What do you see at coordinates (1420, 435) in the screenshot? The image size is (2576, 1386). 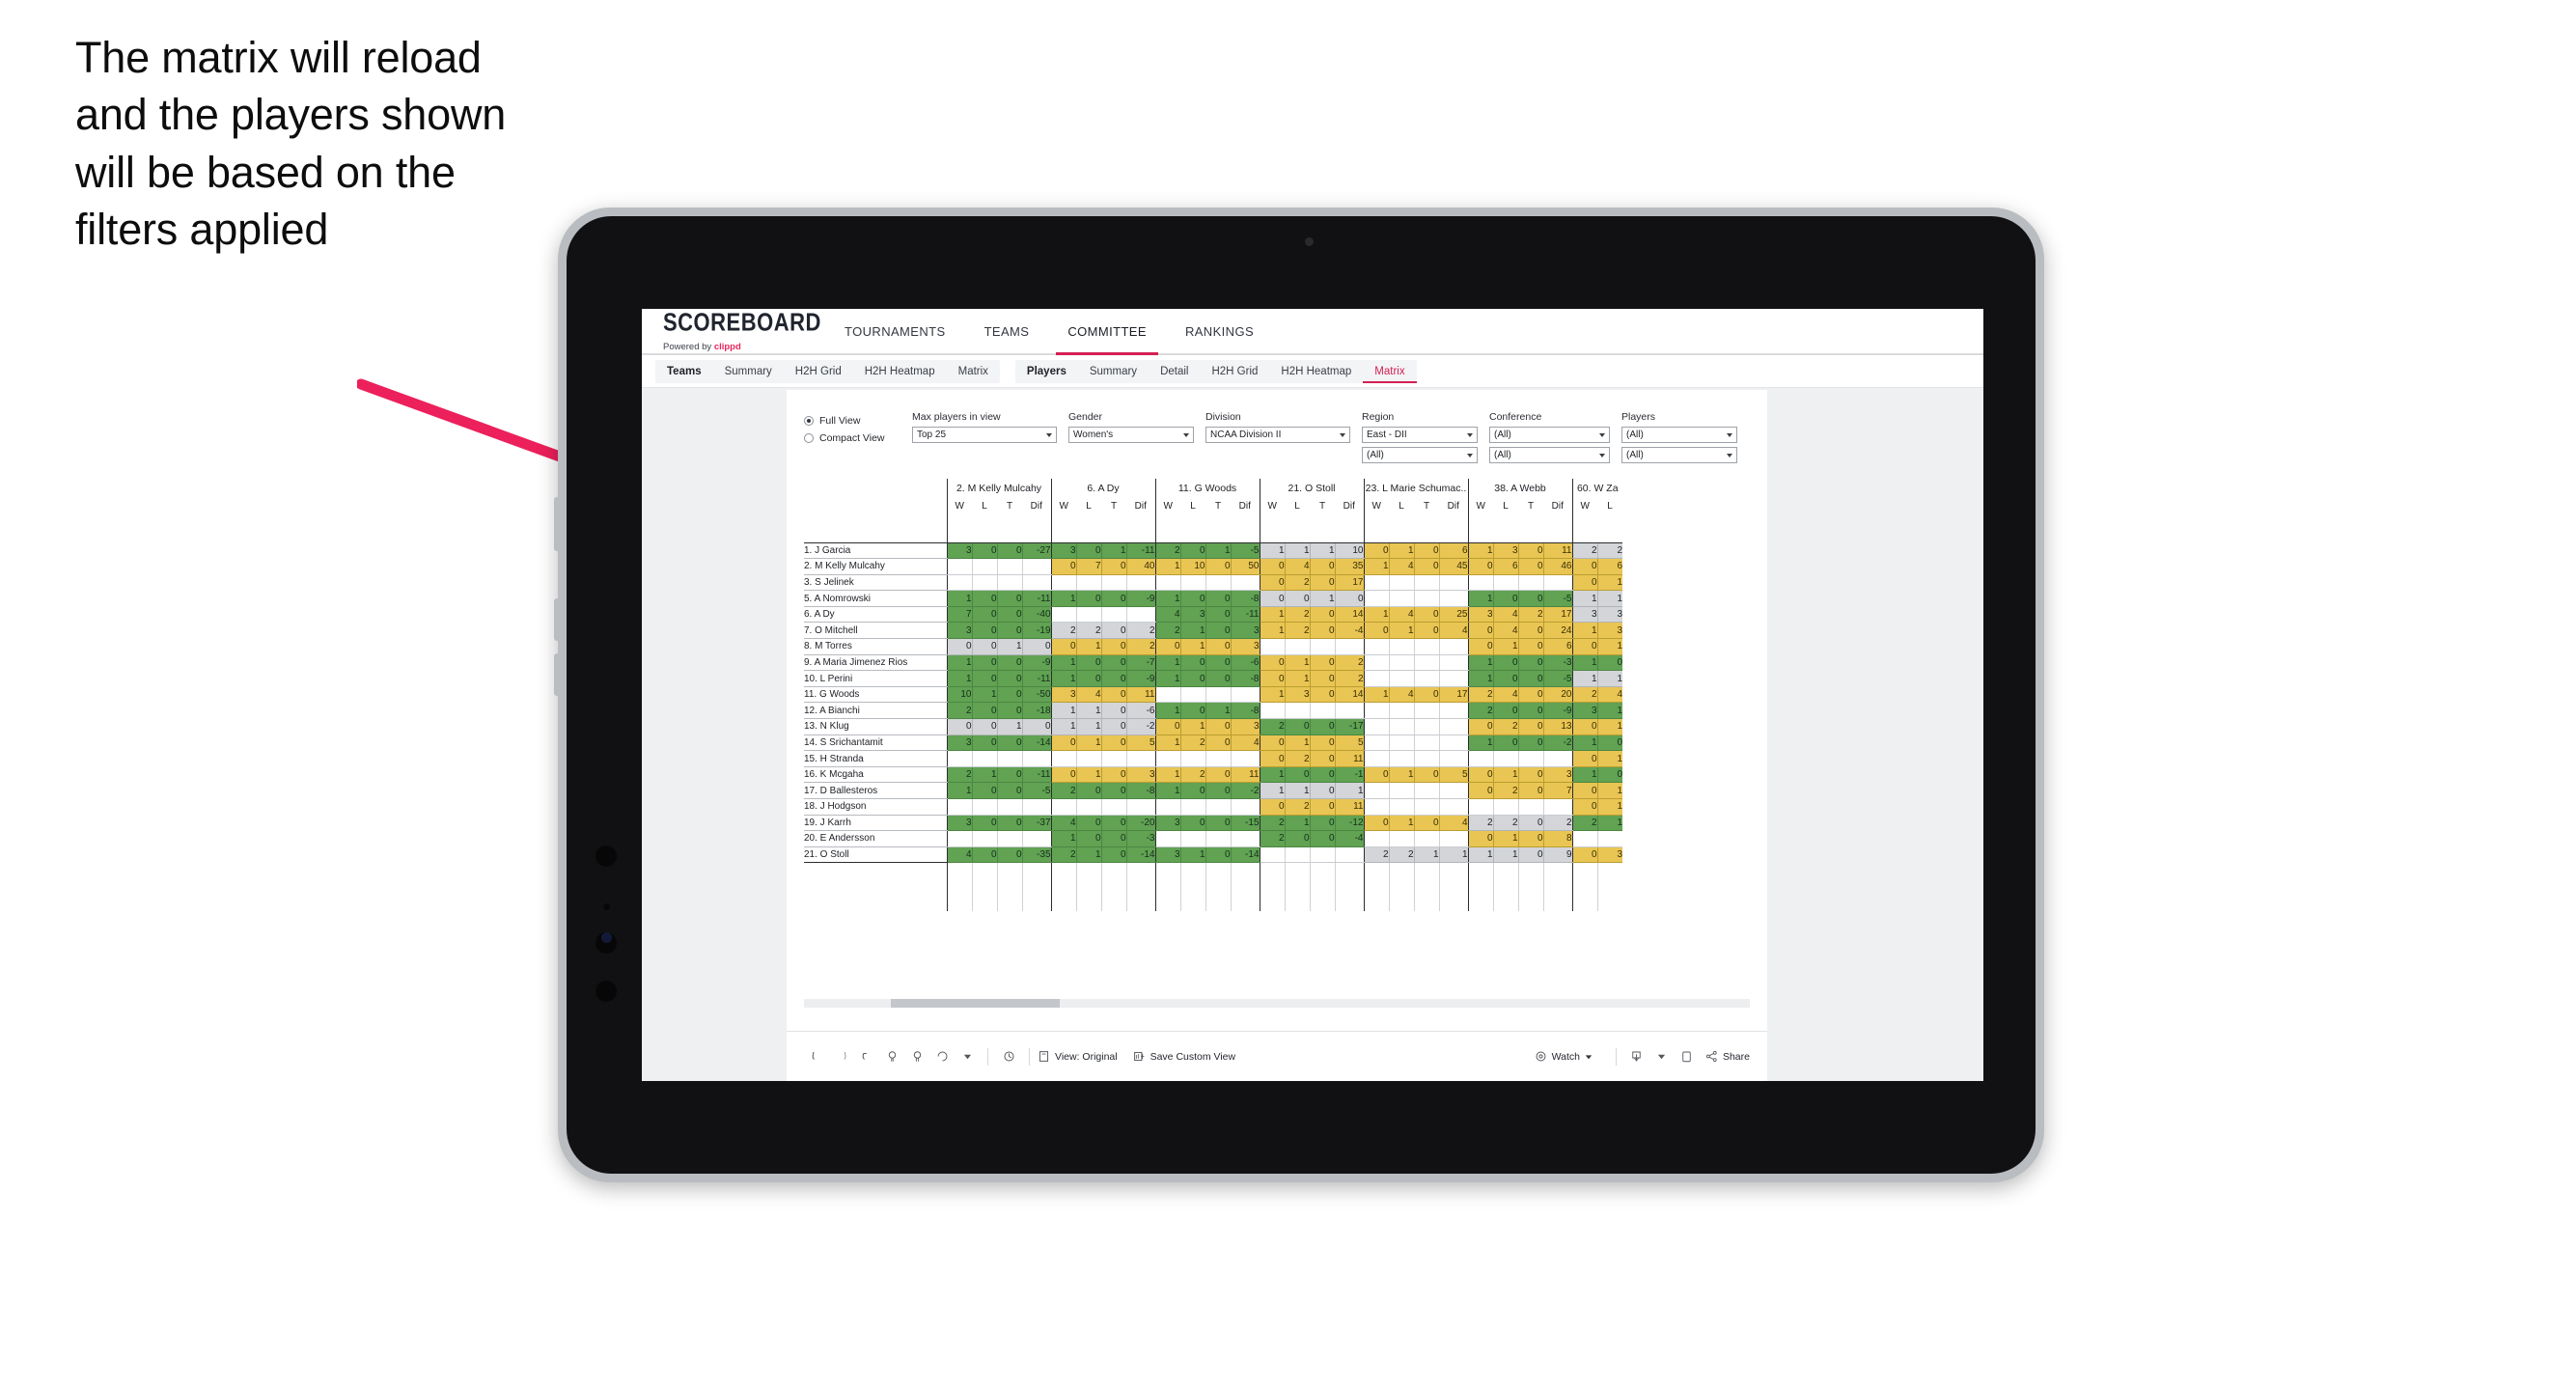 I see `filter-region-select-1: East - DII` at bounding box center [1420, 435].